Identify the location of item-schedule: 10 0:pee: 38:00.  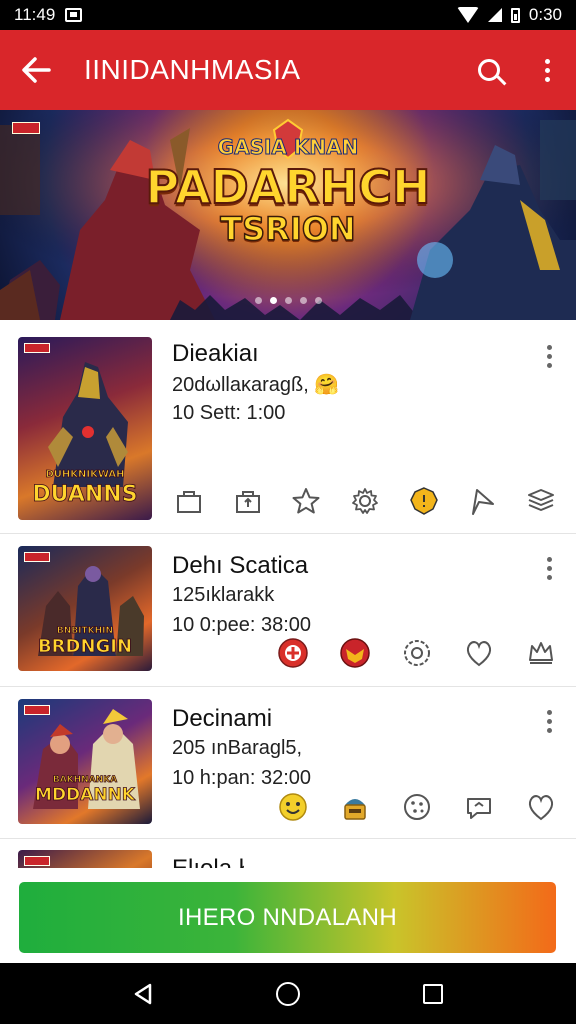
(242, 625).